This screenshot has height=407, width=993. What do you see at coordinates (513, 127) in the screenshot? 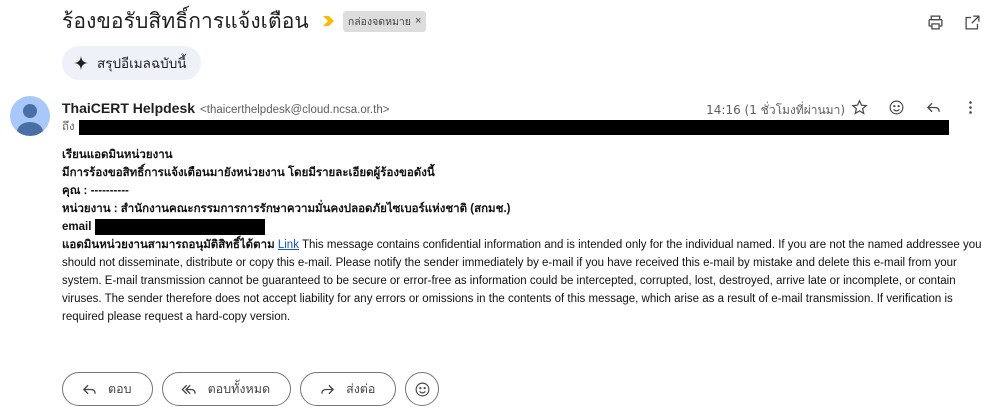
I see `redacted-recipients` at bounding box center [513, 127].